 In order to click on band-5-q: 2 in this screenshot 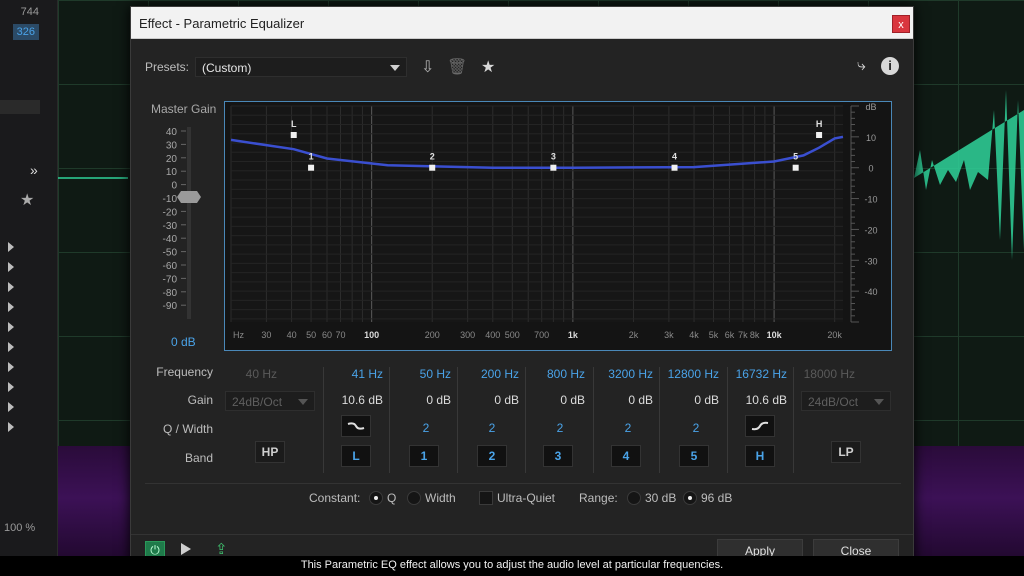, I will do `click(696, 428)`.